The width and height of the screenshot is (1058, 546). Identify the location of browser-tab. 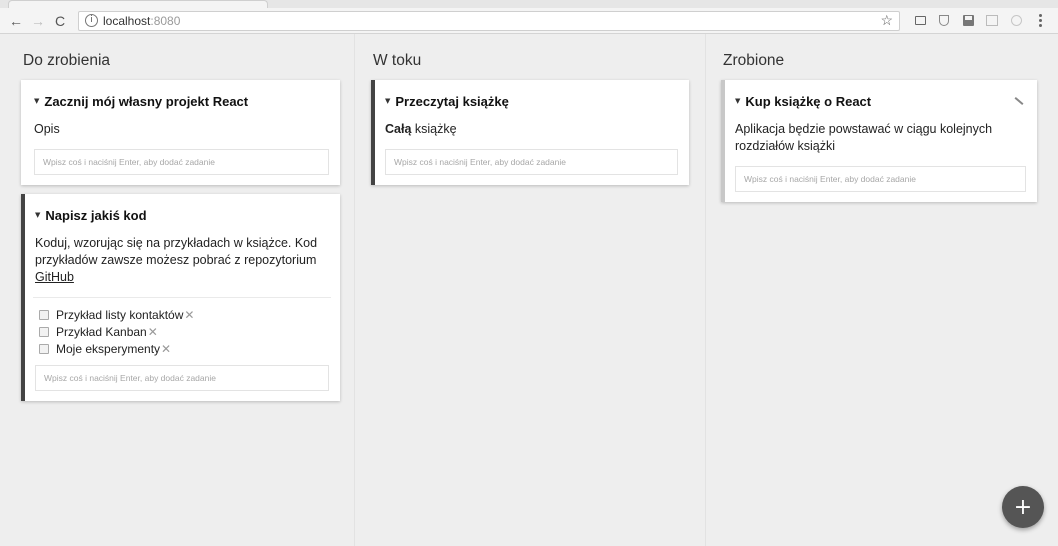
(138, 4).